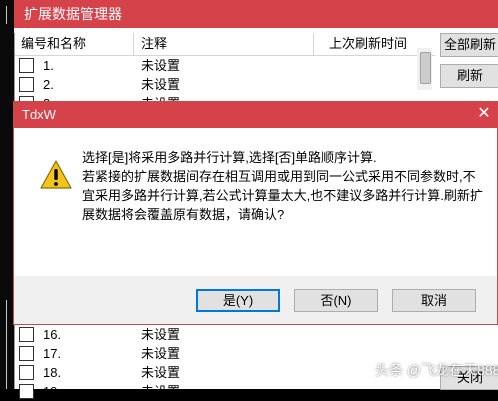  I want to click on main-titlebar: 扩展数据管理器, so click(256, 14).